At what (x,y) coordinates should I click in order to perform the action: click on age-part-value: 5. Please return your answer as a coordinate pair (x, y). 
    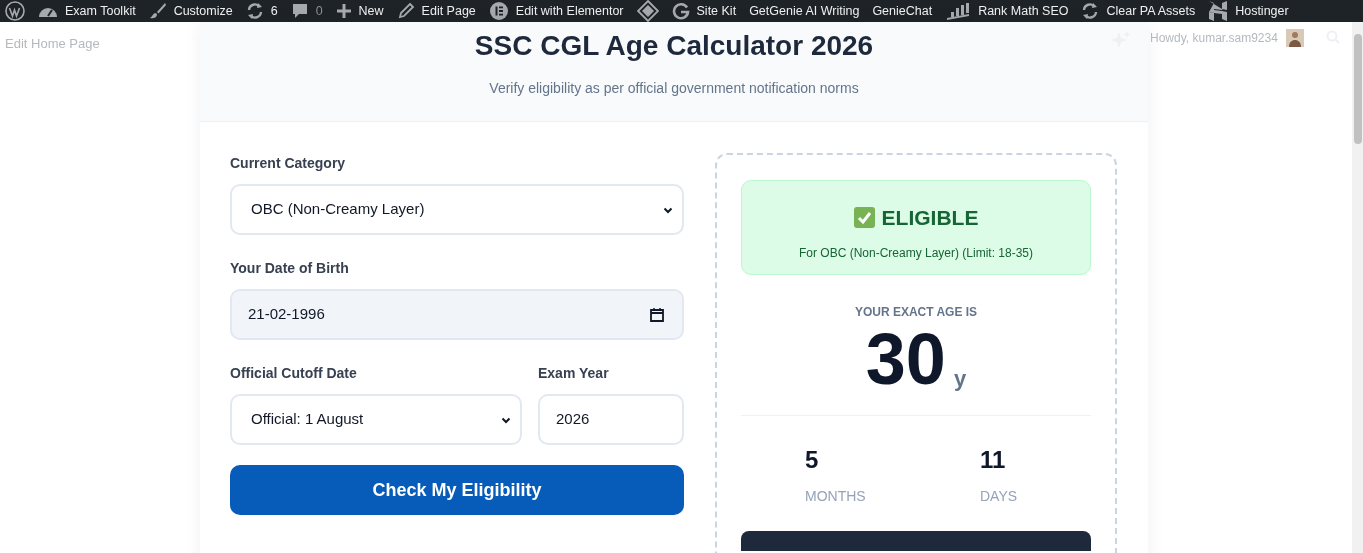
    Looking at the image, I should click on (812, 460).